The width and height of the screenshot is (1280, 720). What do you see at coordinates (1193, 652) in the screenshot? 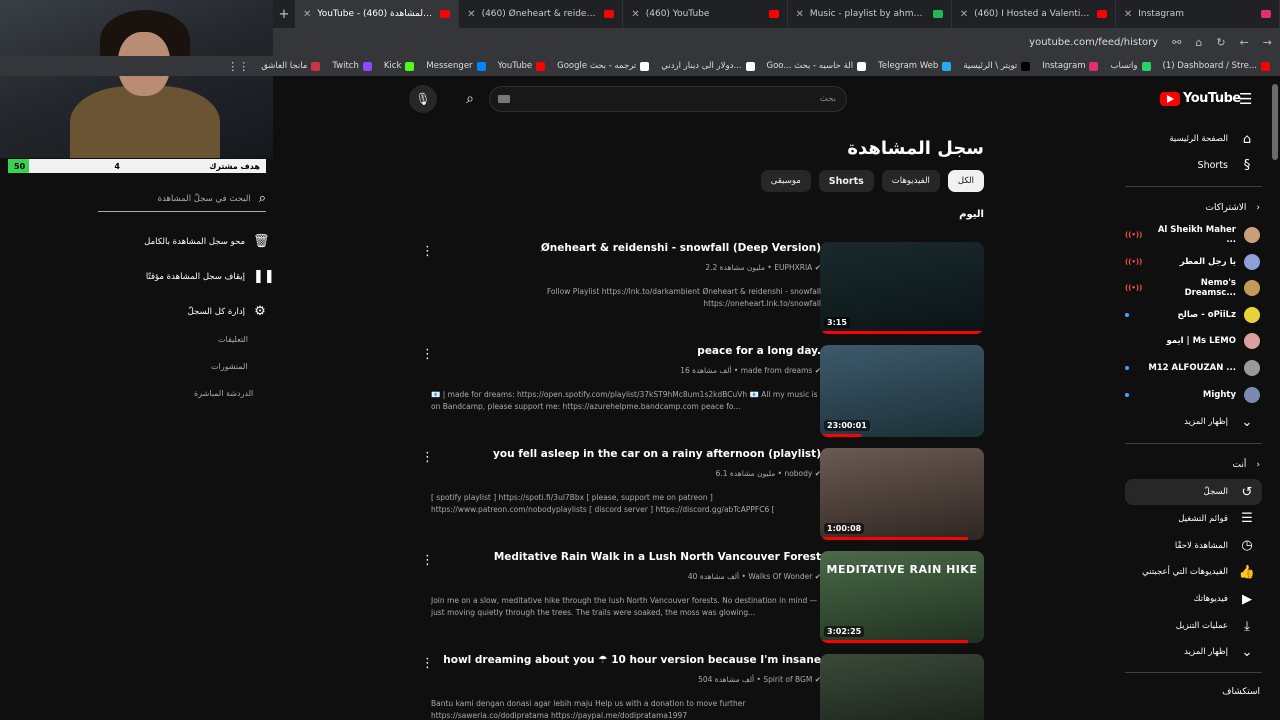
I see `show-more-you: إظهار المزيد ⌄` at bounding box center [1193, 652].